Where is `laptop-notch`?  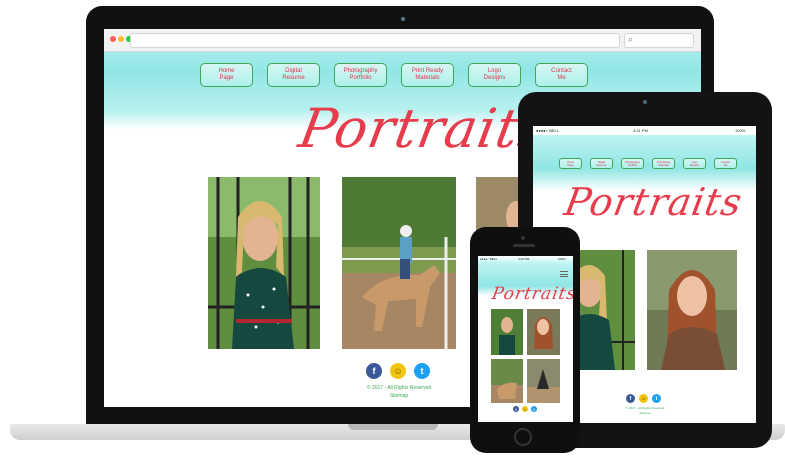
laptop-notch is located at coordinates (393, 427).